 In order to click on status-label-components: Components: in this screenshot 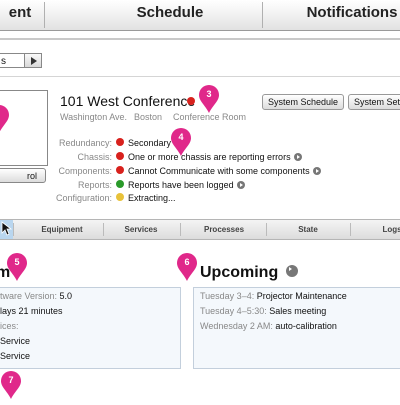, I will do `click(85, 171)`.